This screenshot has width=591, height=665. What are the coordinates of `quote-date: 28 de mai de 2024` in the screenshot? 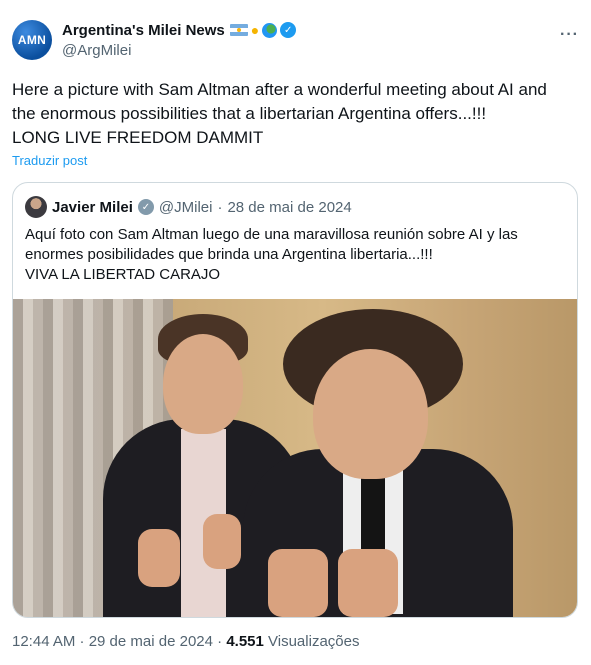 It's located at (289, 207).